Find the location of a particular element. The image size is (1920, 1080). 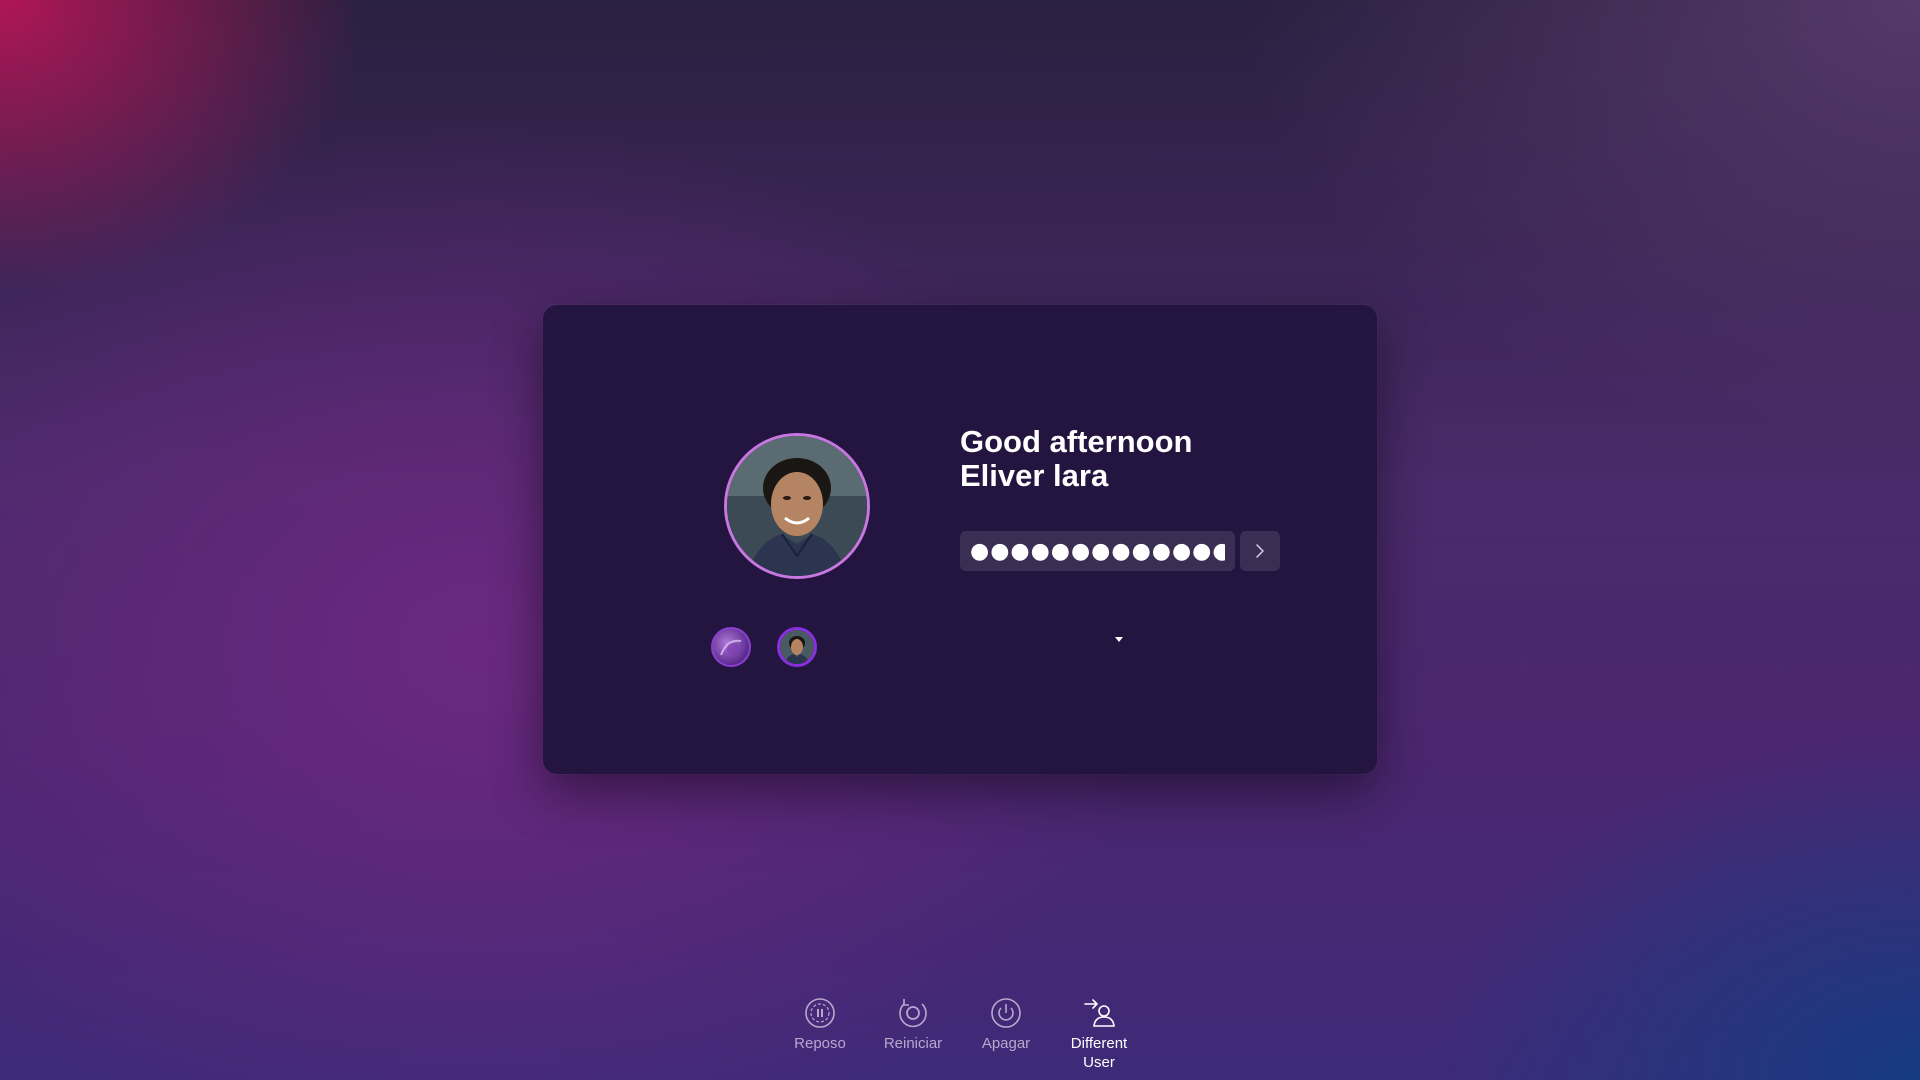

submit-button is located at coordinates (1260, 551).